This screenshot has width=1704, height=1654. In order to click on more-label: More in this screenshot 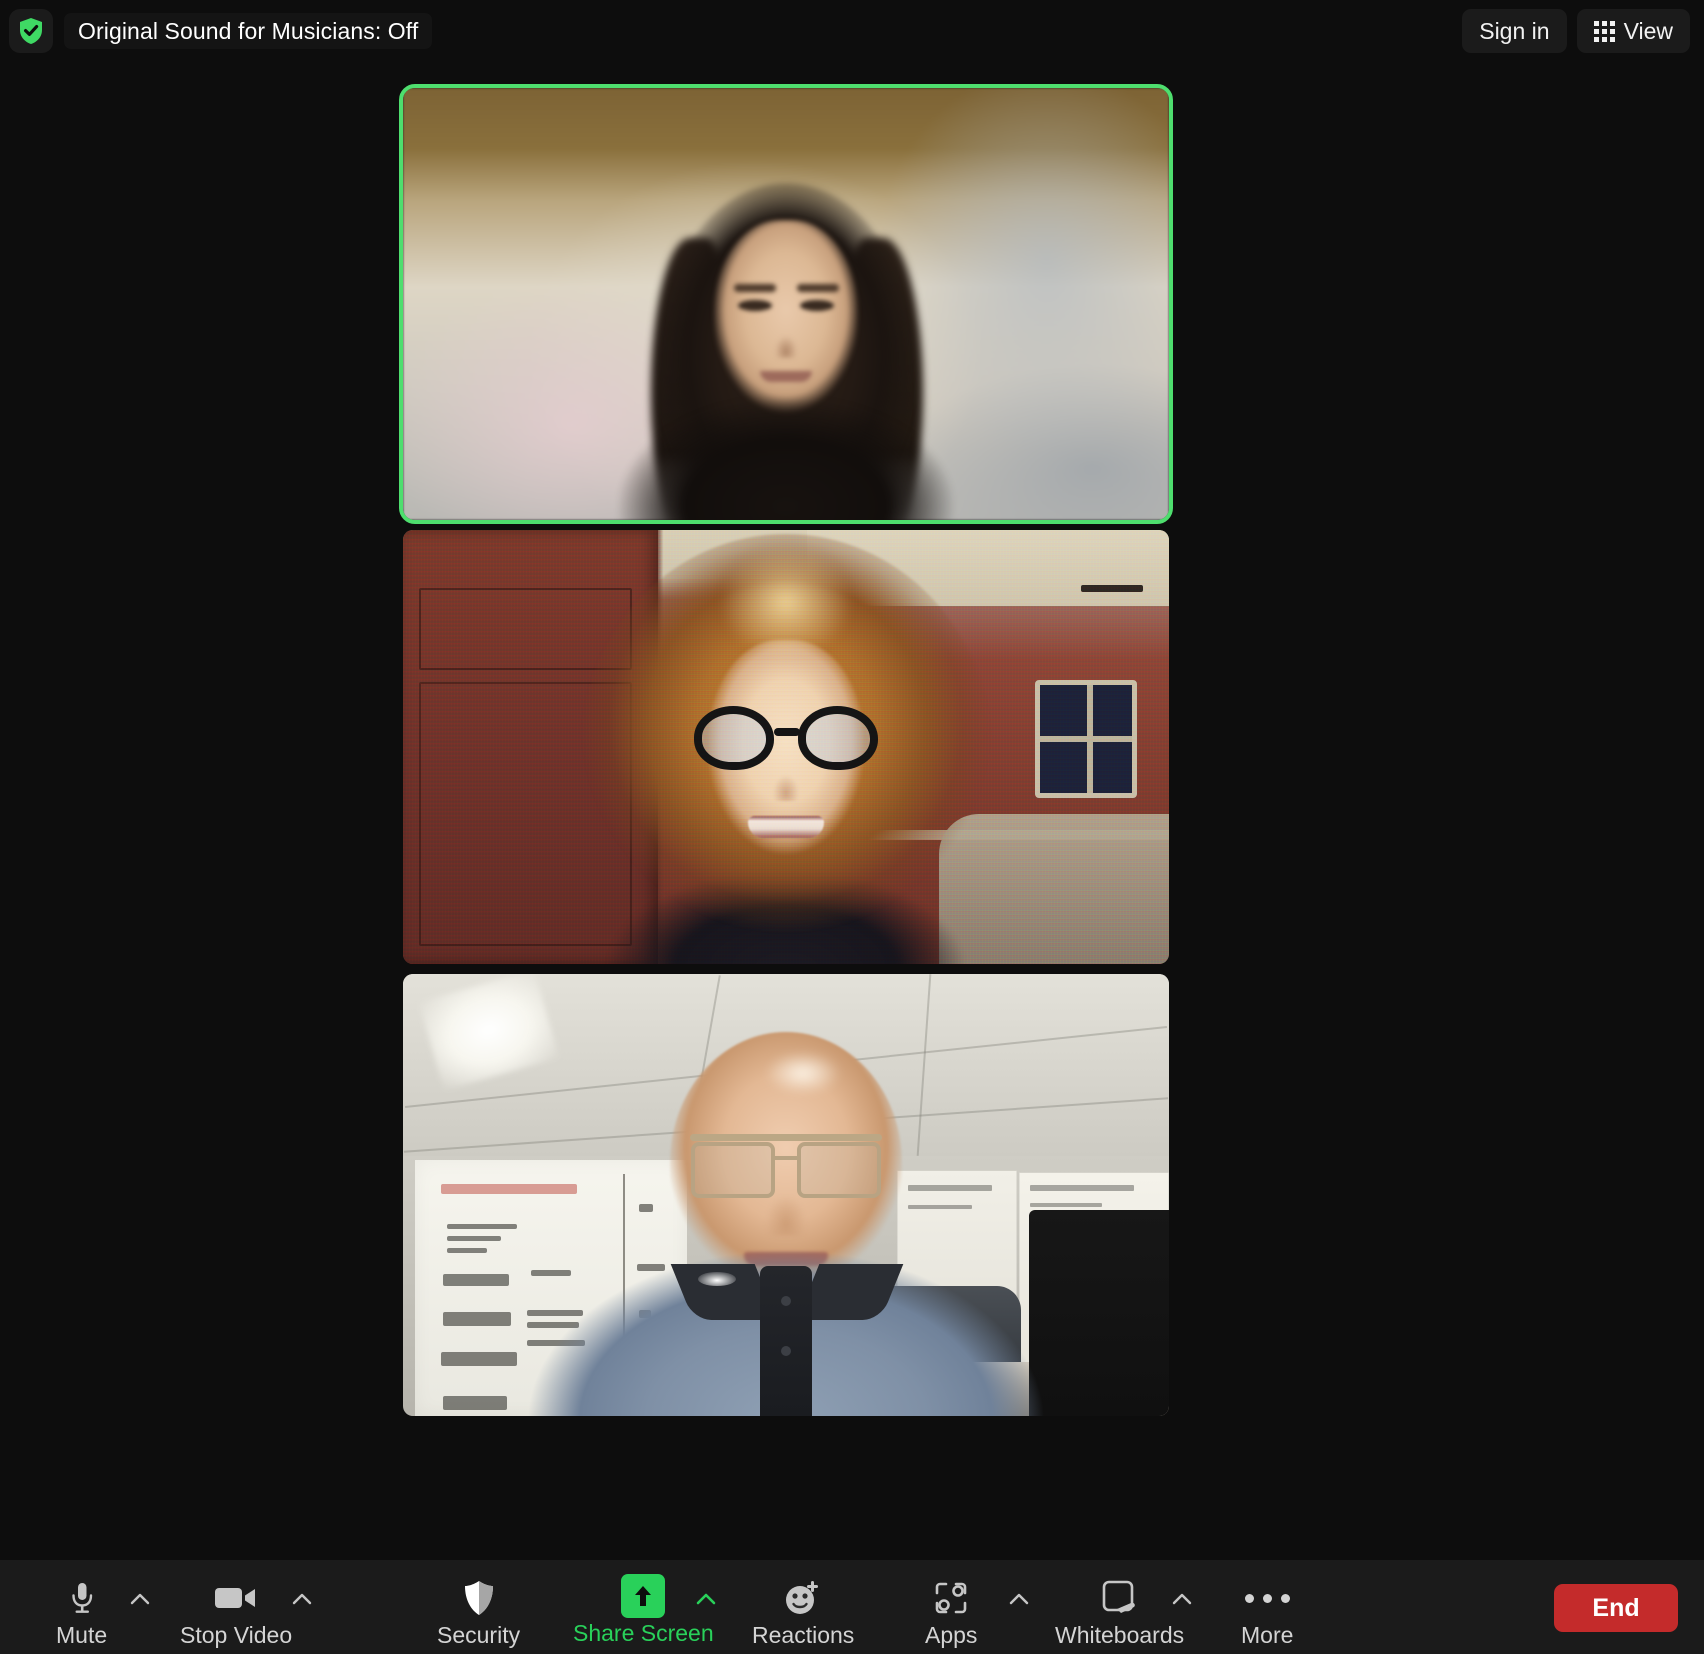, I will do `click(1267, 1635)`.